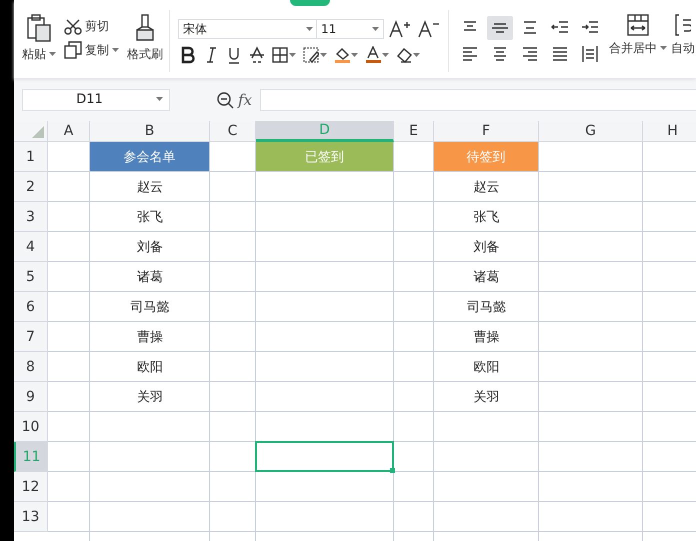 This screenshot has width=696, height=541. I want to click on name-box: D11, so click(96, 99).